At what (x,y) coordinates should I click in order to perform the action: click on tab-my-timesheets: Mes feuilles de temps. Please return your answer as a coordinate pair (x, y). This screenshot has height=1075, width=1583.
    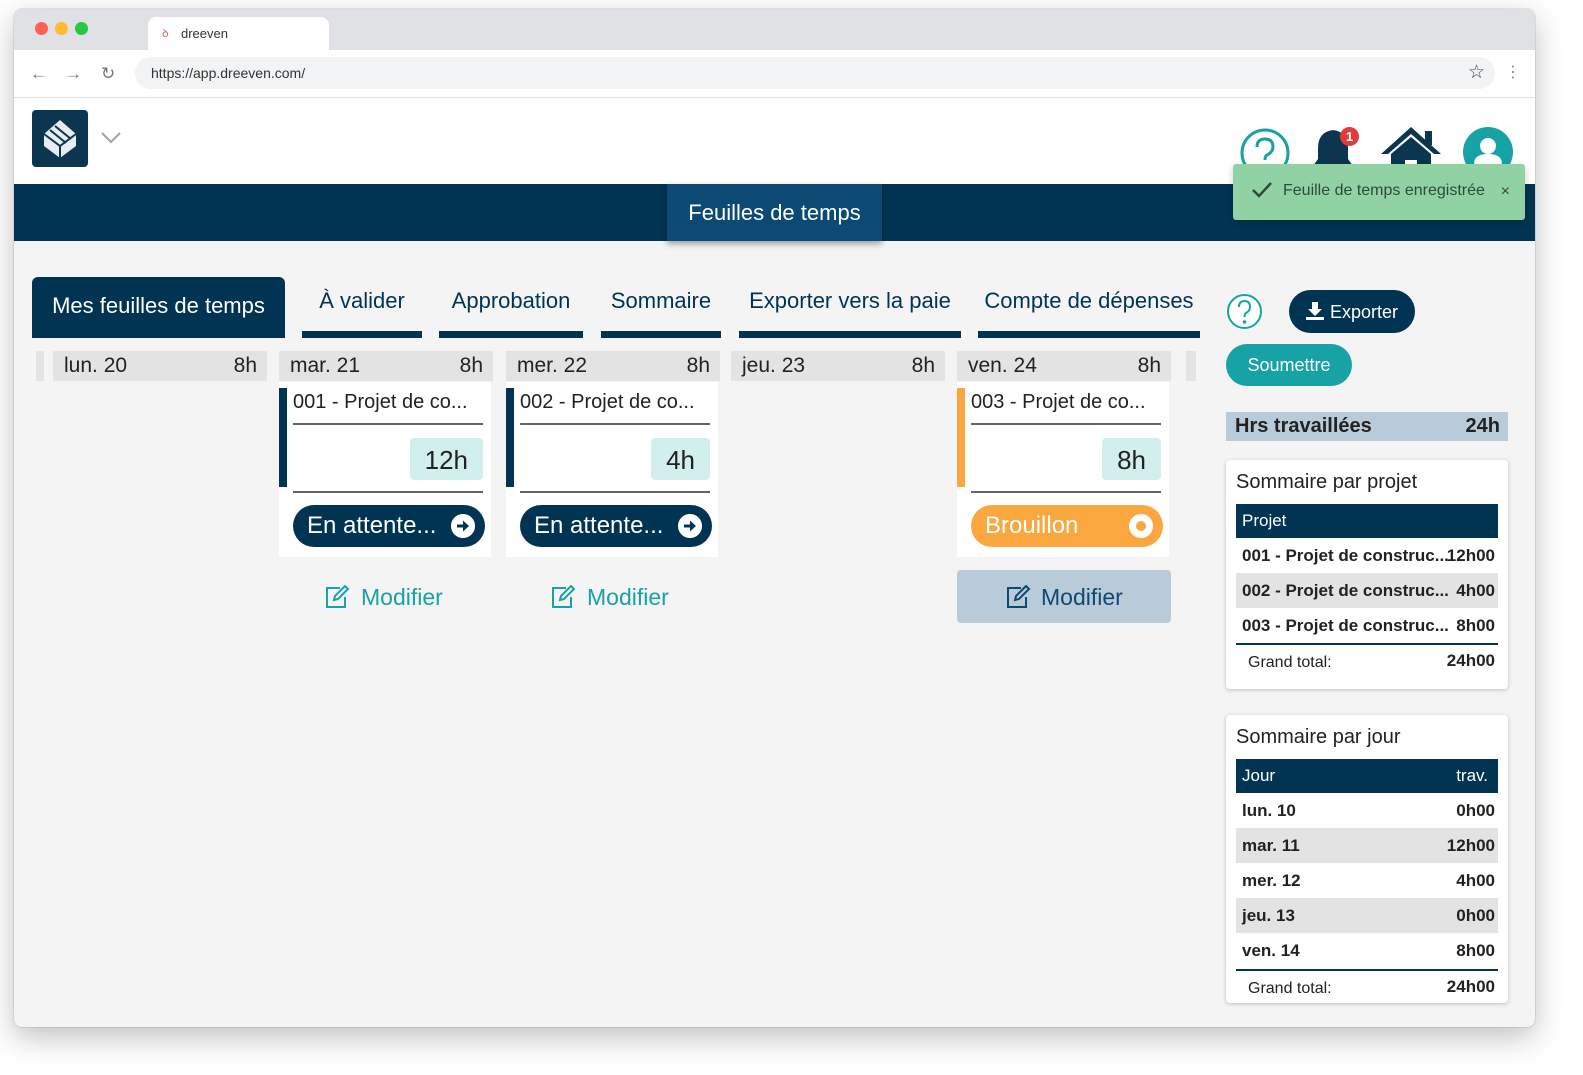
    Looking at the image, I should click on (158, 307).